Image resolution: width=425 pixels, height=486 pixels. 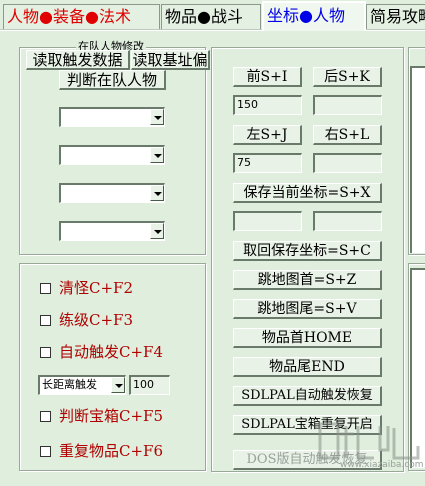 I want to click on jump-map-last-button: 跳地图尾=S+V, so click(x=307, y=309).